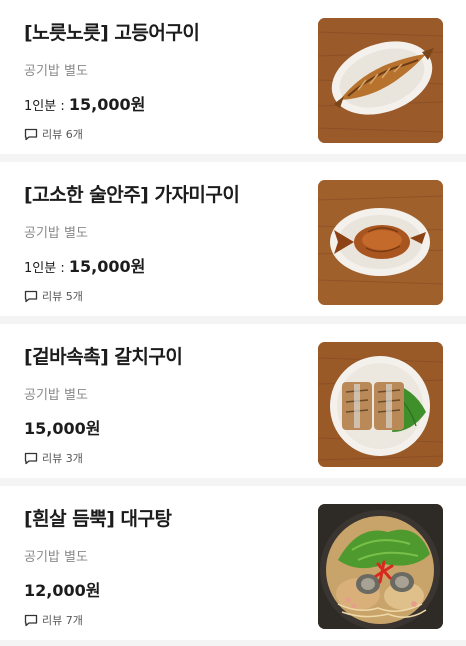  I want to click on grilled-flounder-photo, so click(380, 242).